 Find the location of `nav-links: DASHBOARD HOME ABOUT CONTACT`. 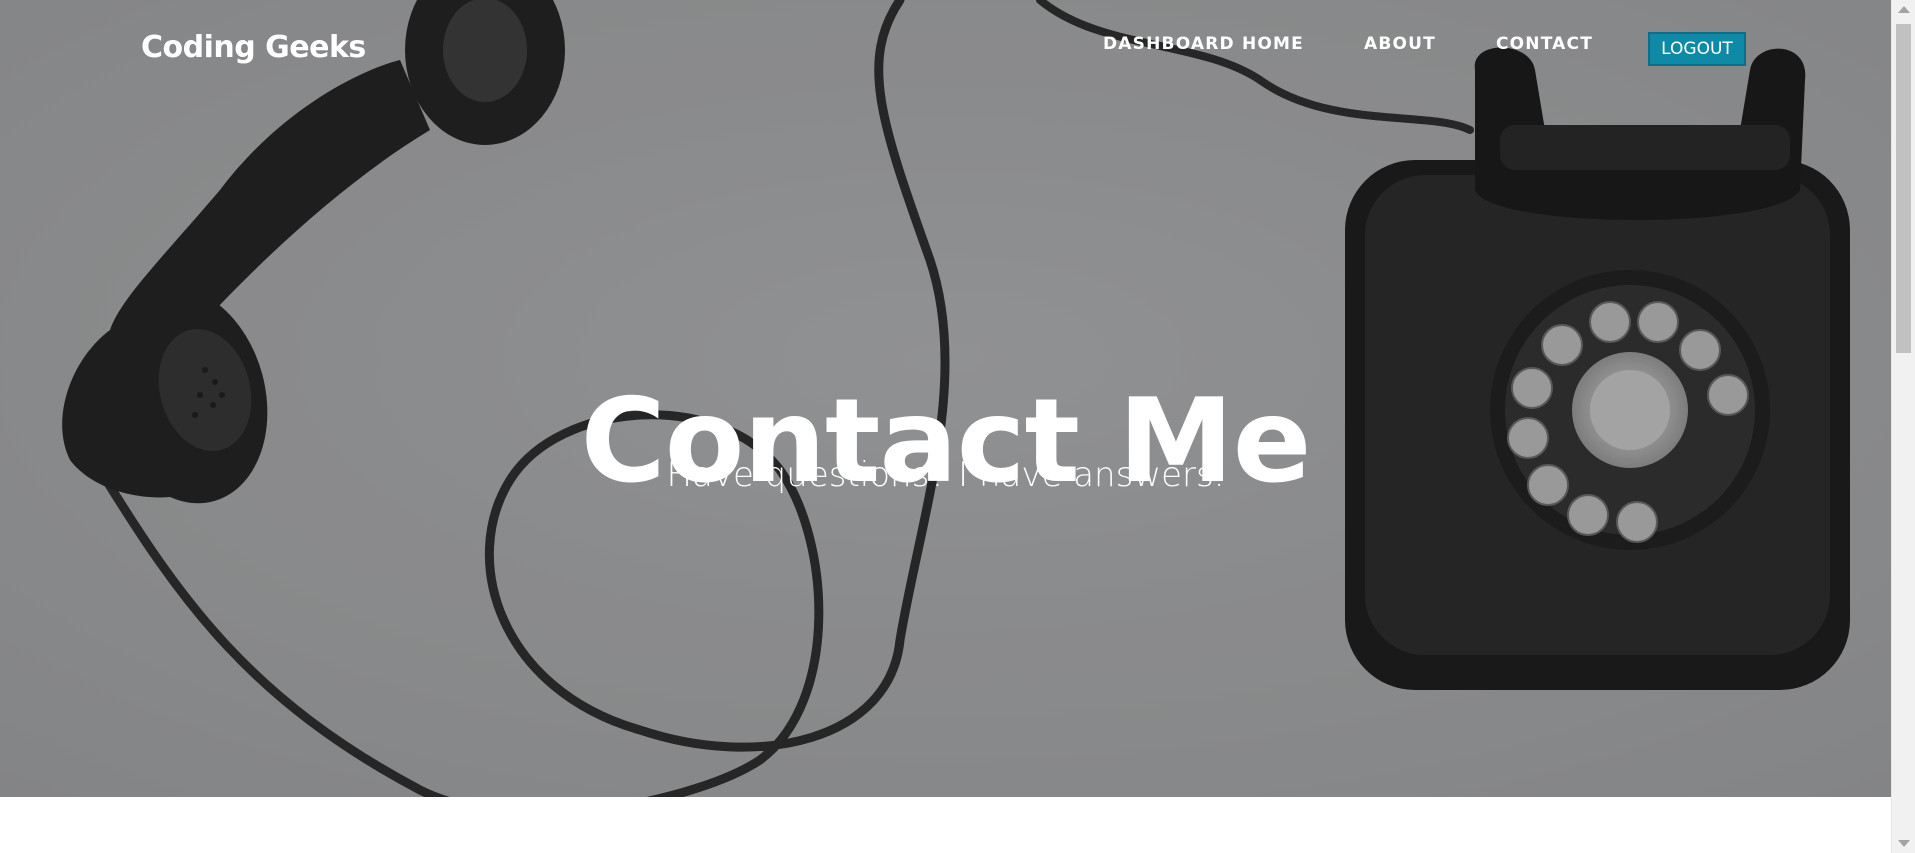

nav-links: DASHBOARD HOME ABOUT CONTACT is located at coordinates (1378, 44).